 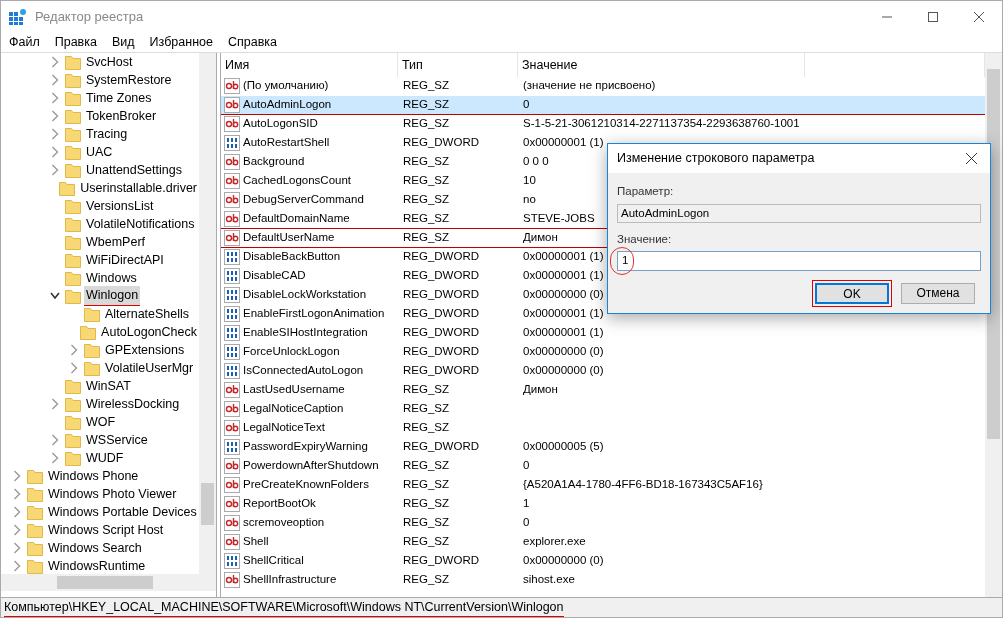 I want to click on tree-item: WbemPerf, so click(x=116, y=242).